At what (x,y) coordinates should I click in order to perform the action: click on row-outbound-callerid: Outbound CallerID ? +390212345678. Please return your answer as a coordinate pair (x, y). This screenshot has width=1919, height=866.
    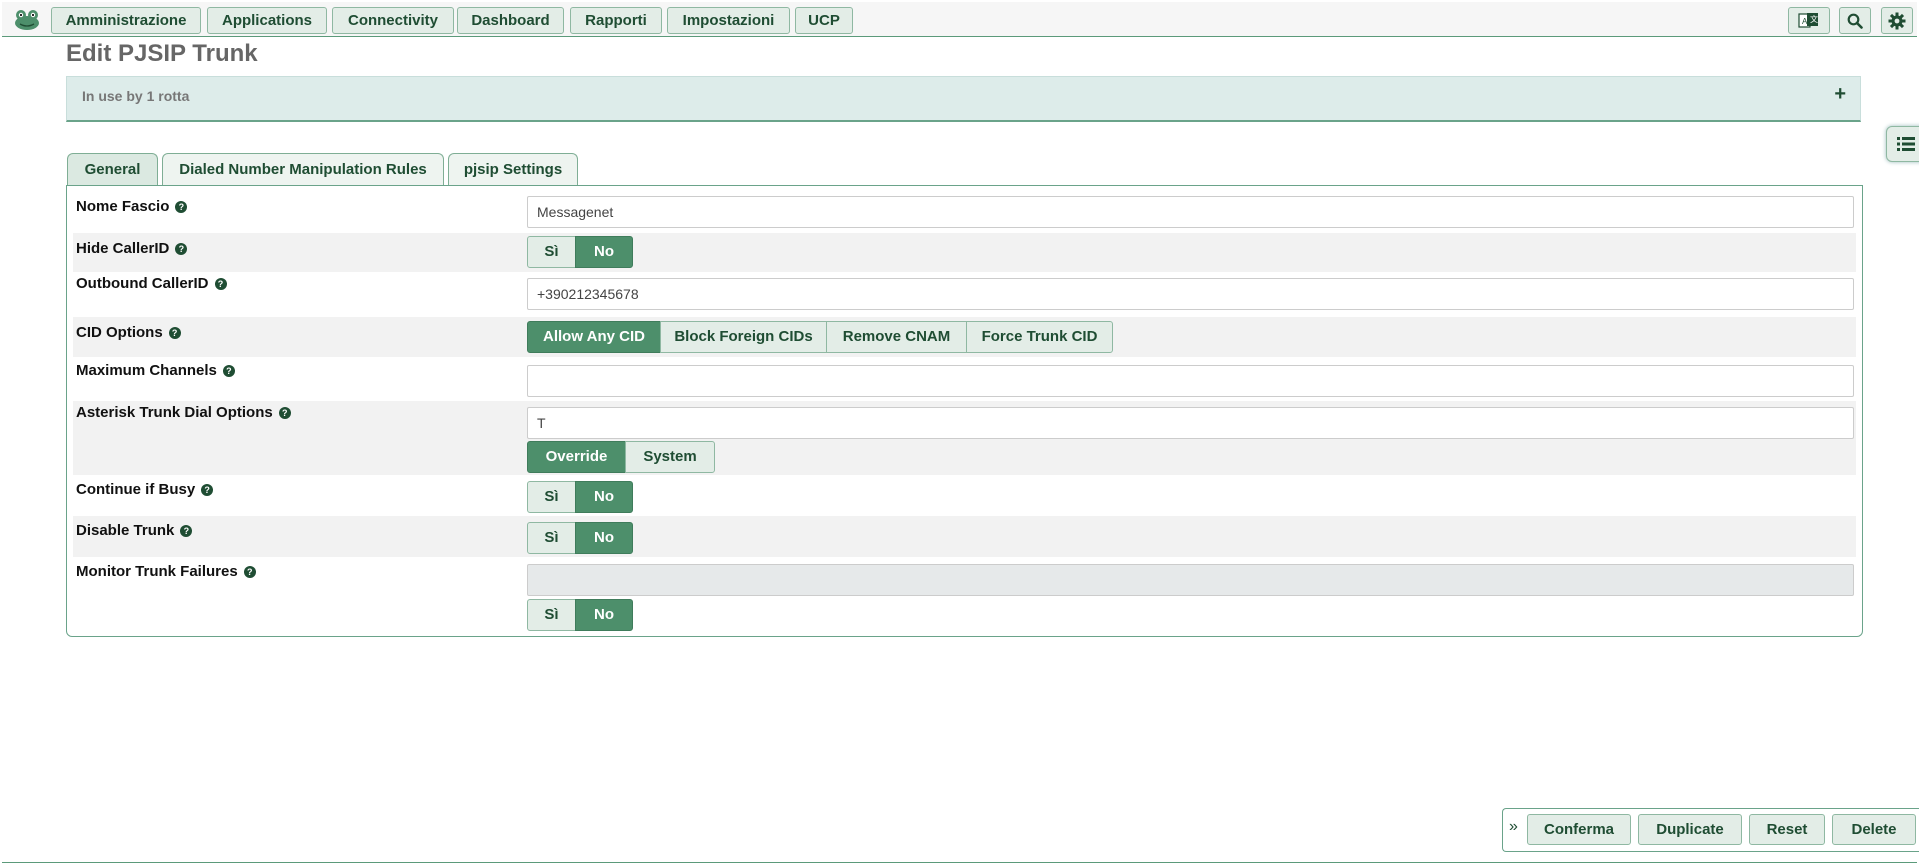
    Looking at the image, I should click on (964, 293).